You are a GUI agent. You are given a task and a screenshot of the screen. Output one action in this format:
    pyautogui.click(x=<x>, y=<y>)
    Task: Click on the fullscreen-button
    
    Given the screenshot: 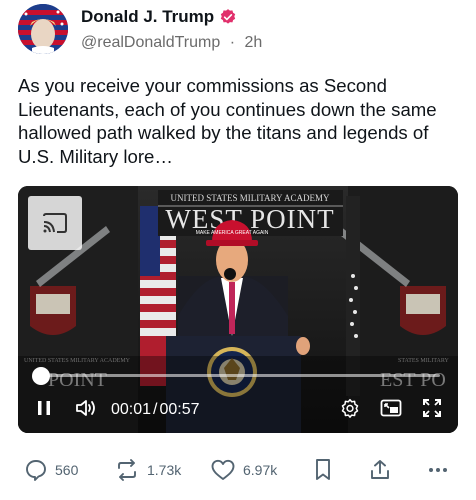 What is the action you would take?
    pyautogui.click(x=432, y=408)
    